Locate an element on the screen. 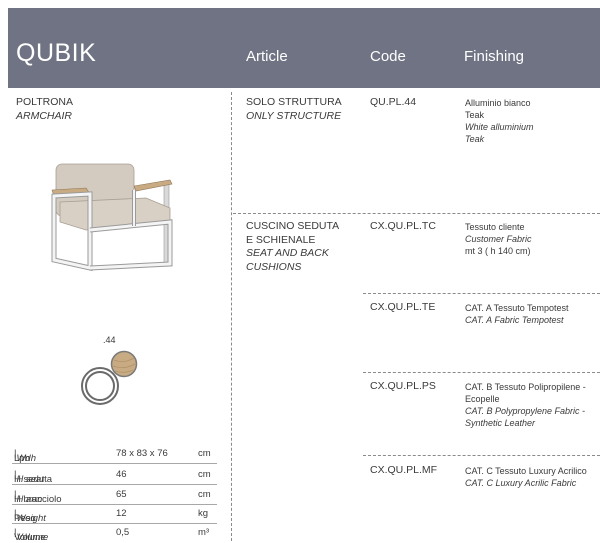 This screenshot has height=543, width=600. teak-swatch-icon is located at coordinates (124, 364).